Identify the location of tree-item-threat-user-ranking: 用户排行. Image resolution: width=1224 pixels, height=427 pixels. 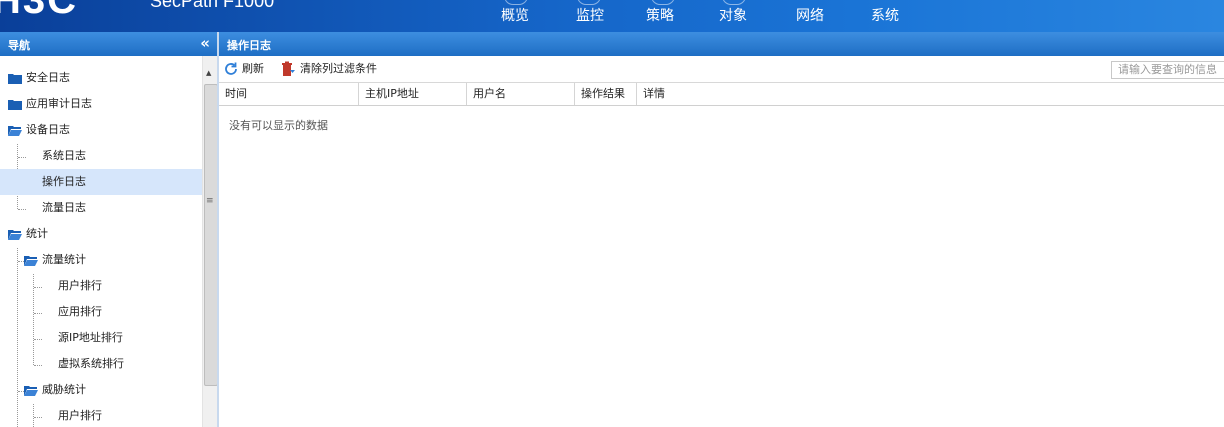
(80, 415).